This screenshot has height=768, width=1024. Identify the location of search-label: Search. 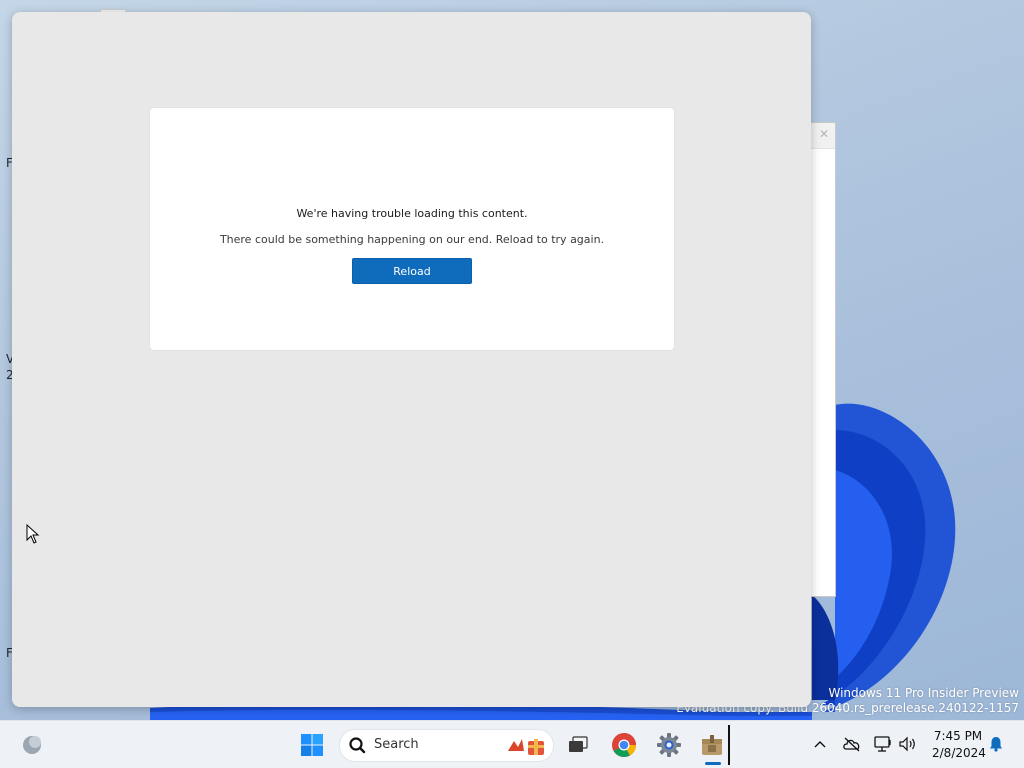
(396, 744).